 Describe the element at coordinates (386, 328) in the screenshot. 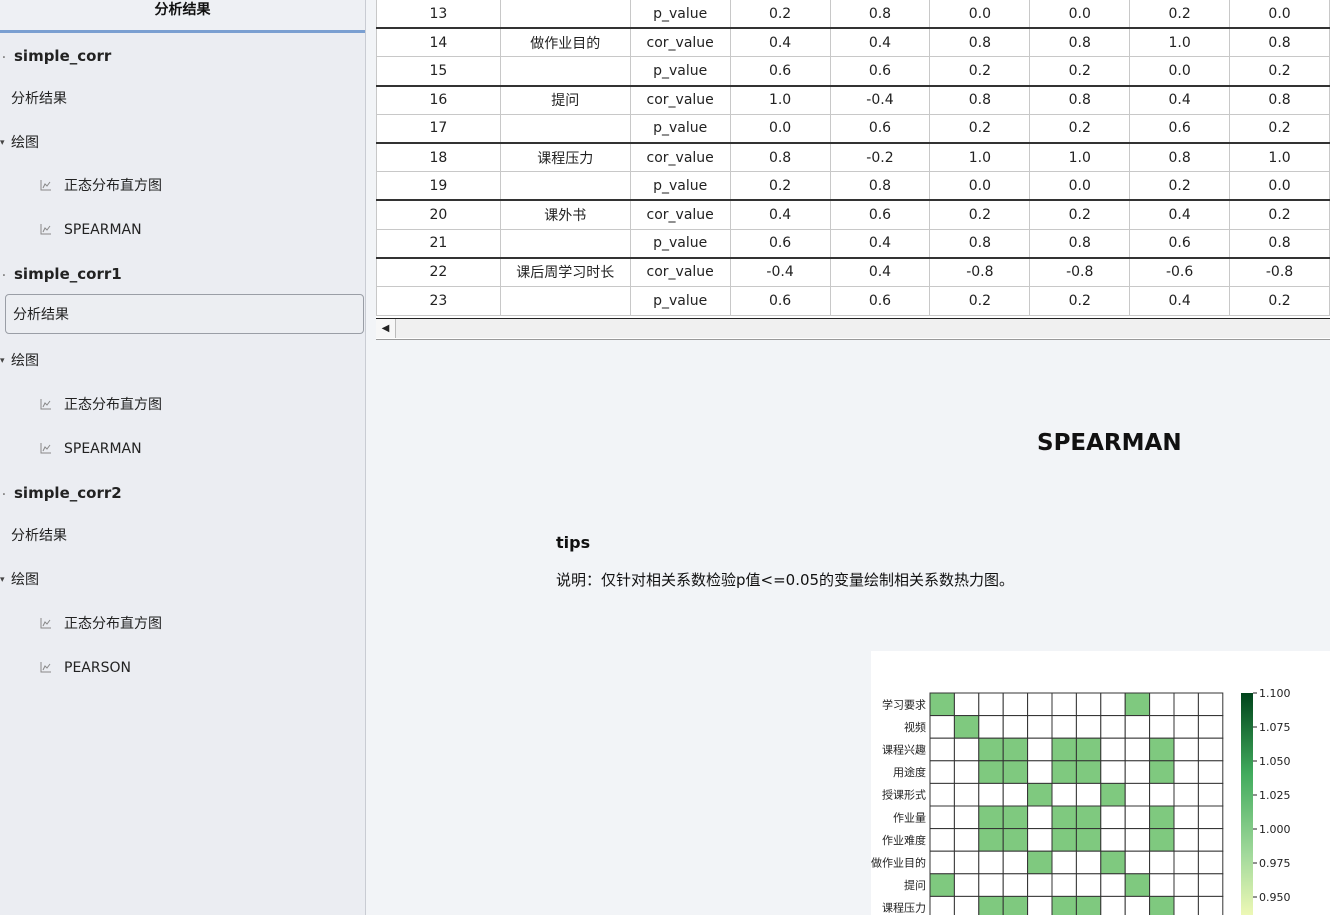

I see `scroll-left-arrow-icon: ◀` at that location.